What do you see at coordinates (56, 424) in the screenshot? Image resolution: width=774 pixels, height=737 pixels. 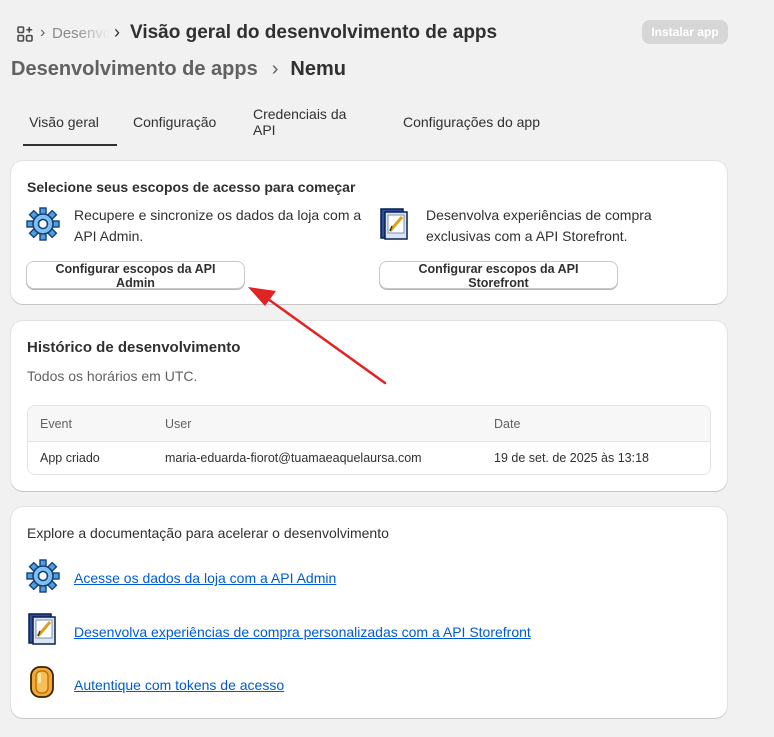 I see `column-header-event: Event` at bounding box center [56, 424].